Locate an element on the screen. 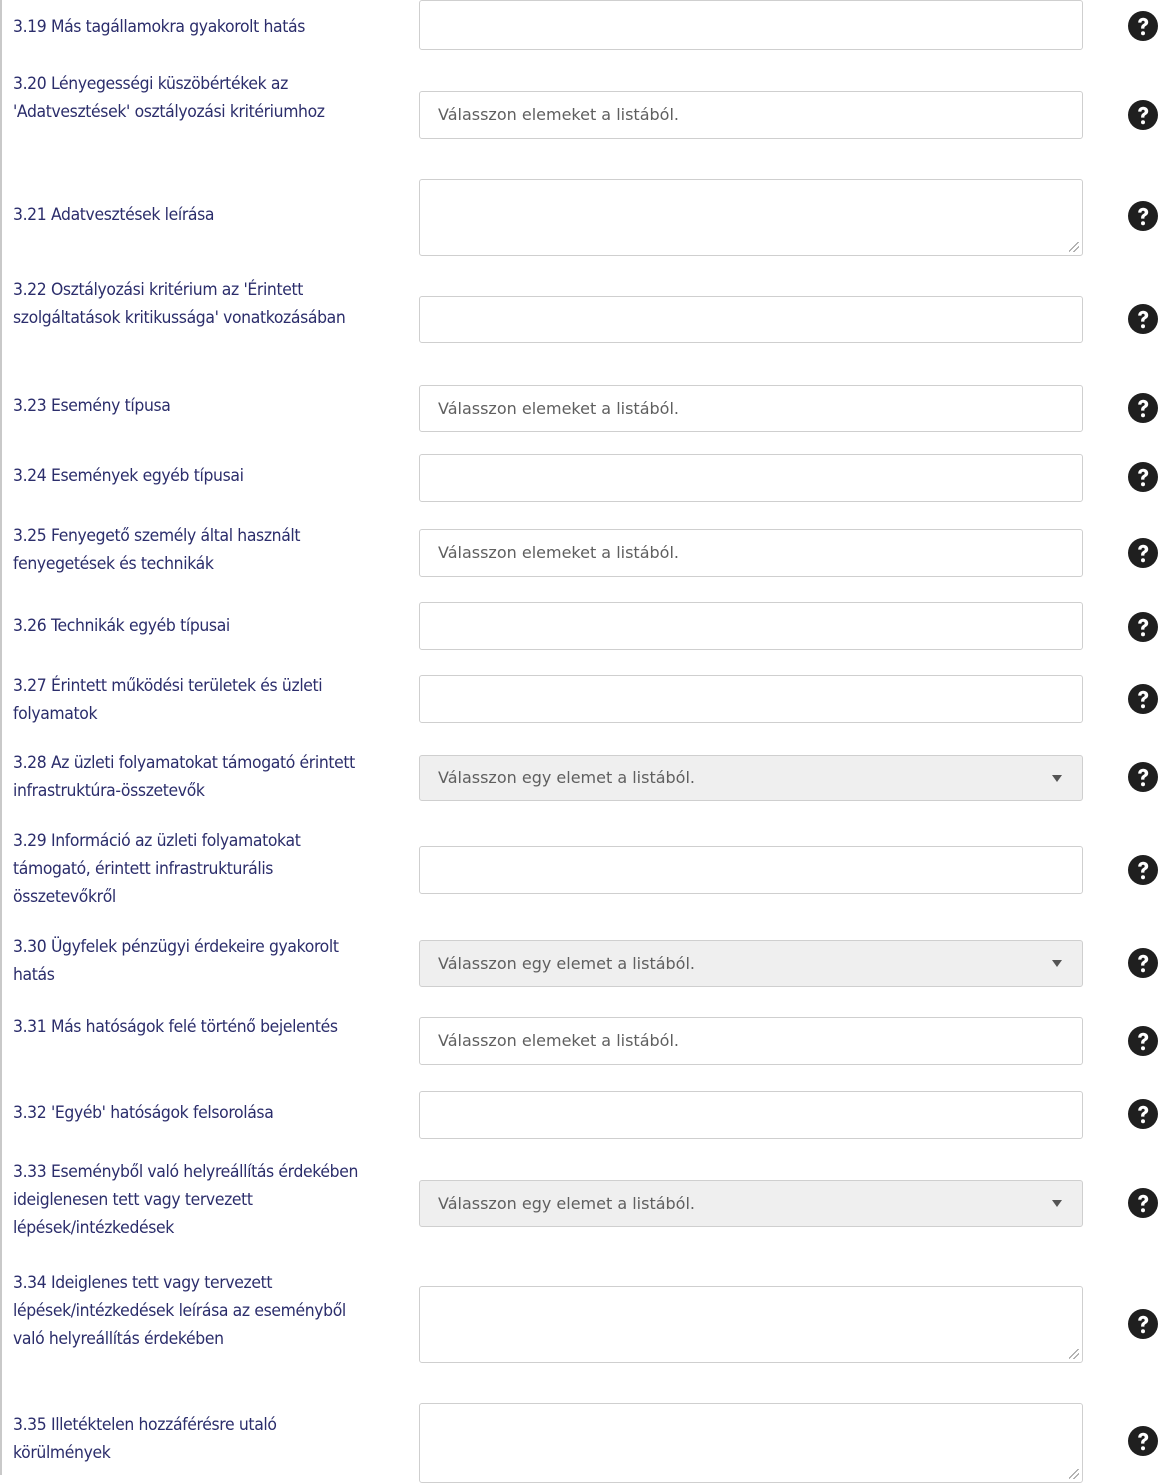  field-label-3-19: 3.19 Más tagállamokra gyakorolt hatás is located at coordinates (159, 27).